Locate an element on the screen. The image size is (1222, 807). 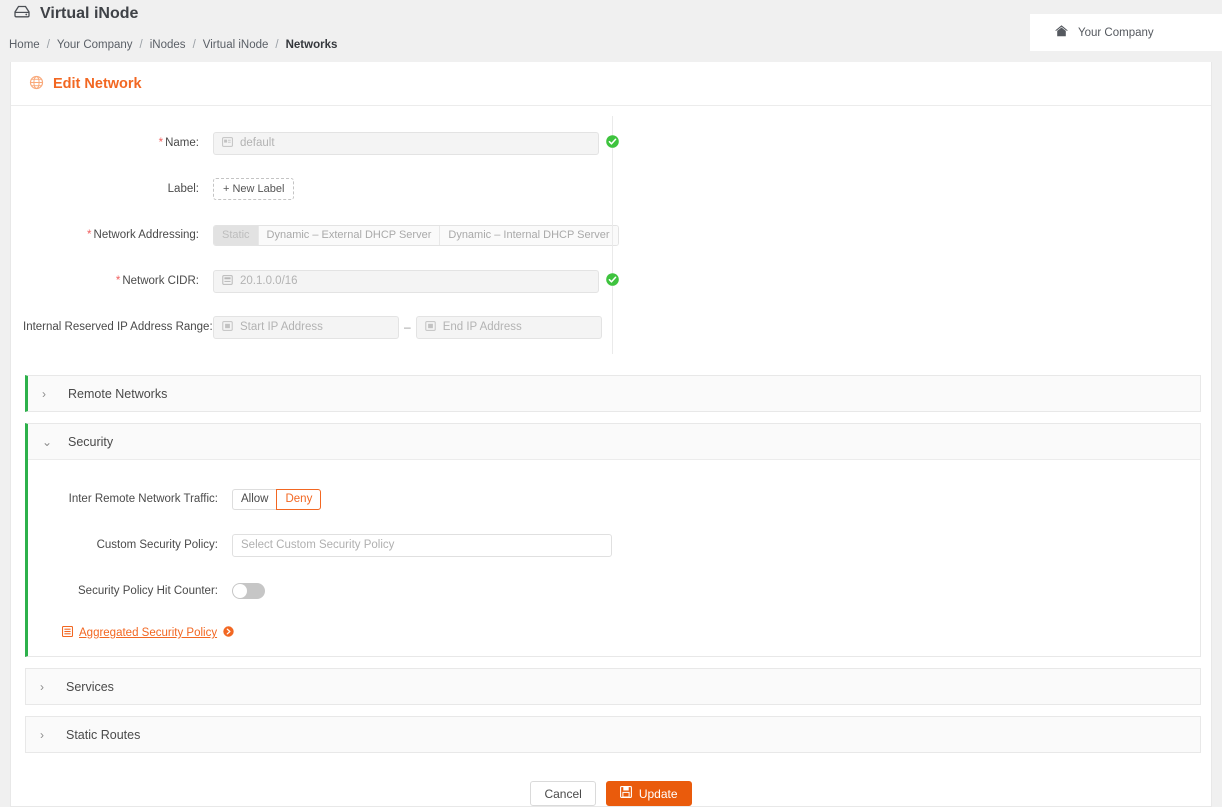
toggle-knob is located at coordinates (240, 591).